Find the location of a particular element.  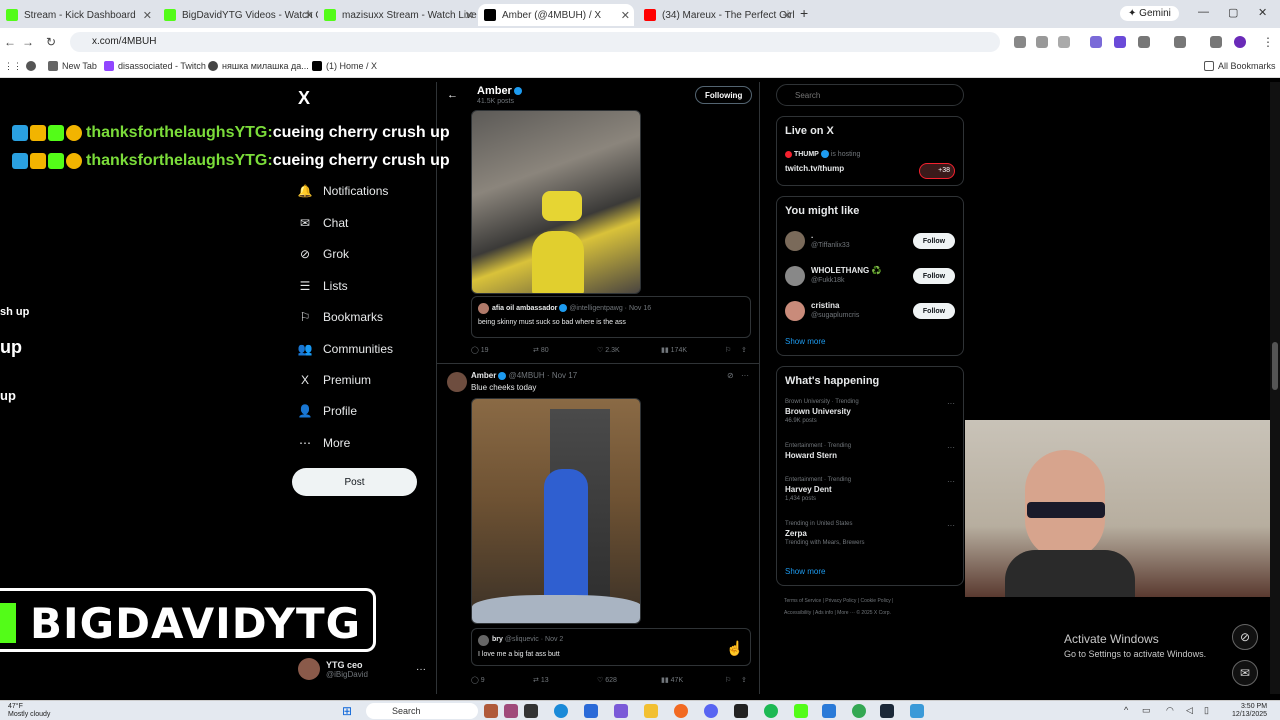

maximize-icon: ▢ is located at coordinates (1233, 12).